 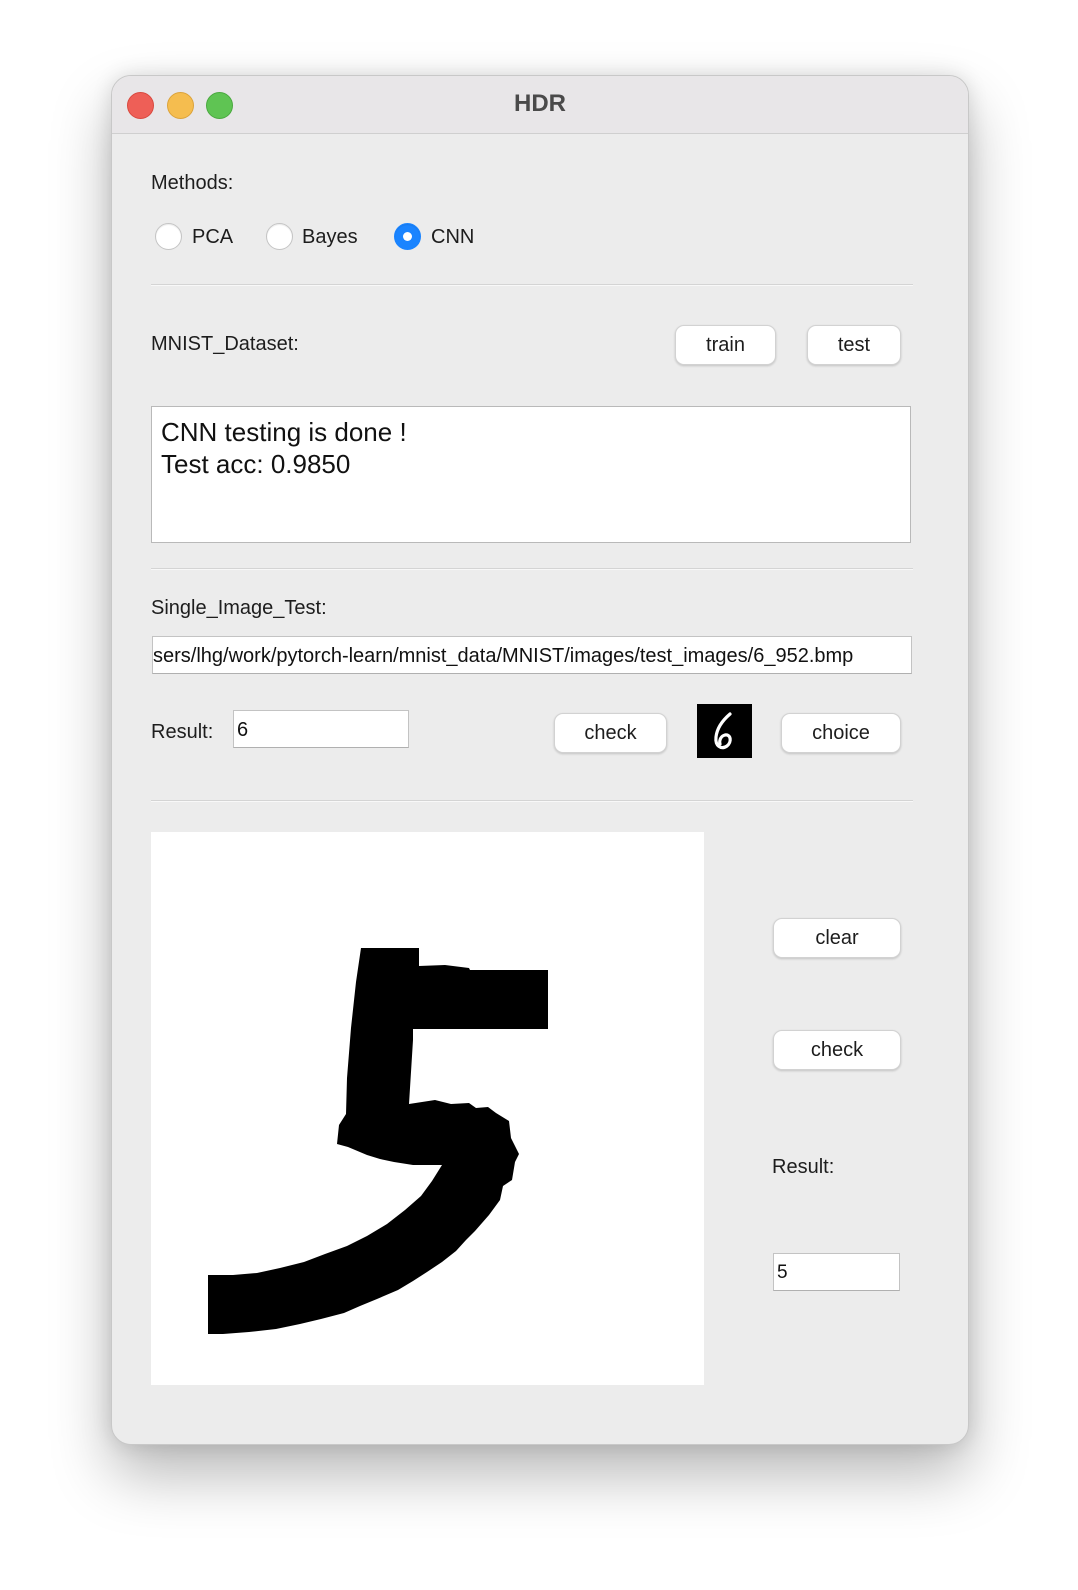 I want to click on drawn-digit-strokes, so click(x=378, y=1141).